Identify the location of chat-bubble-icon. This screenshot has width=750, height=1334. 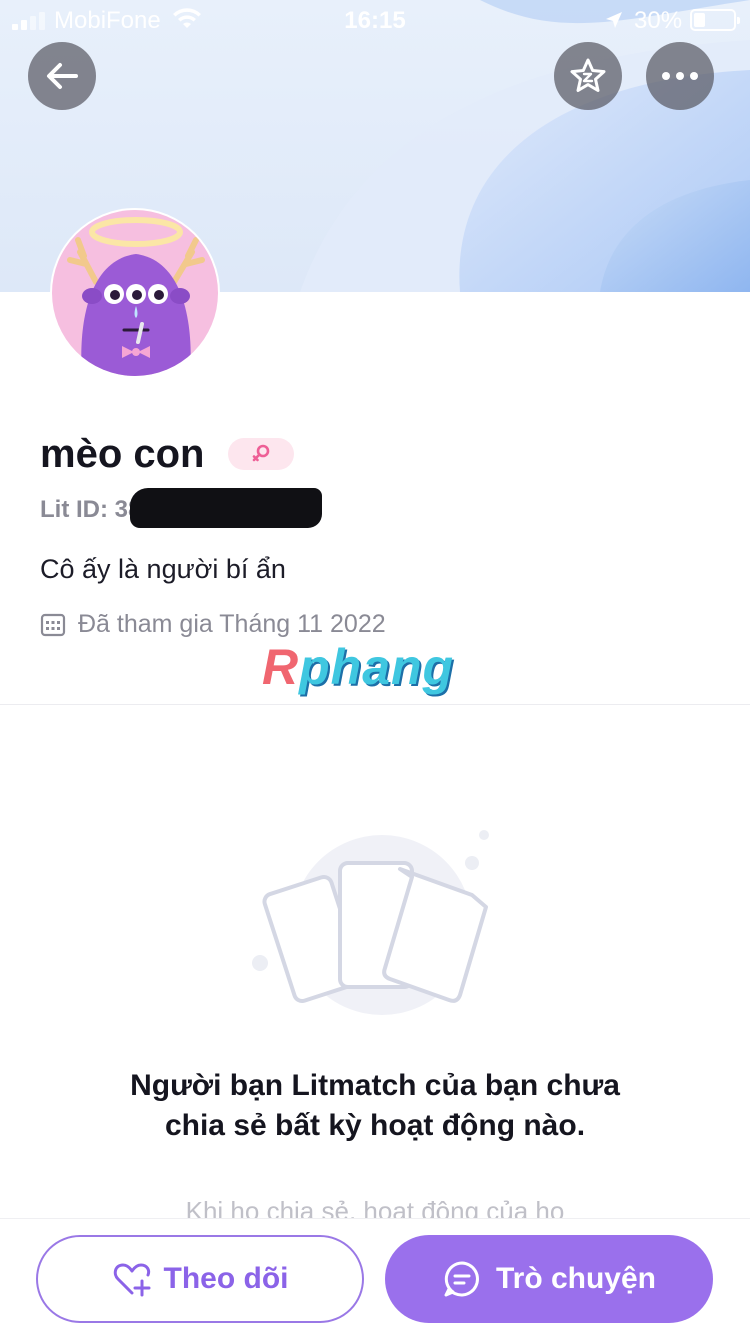
(461, 1279).